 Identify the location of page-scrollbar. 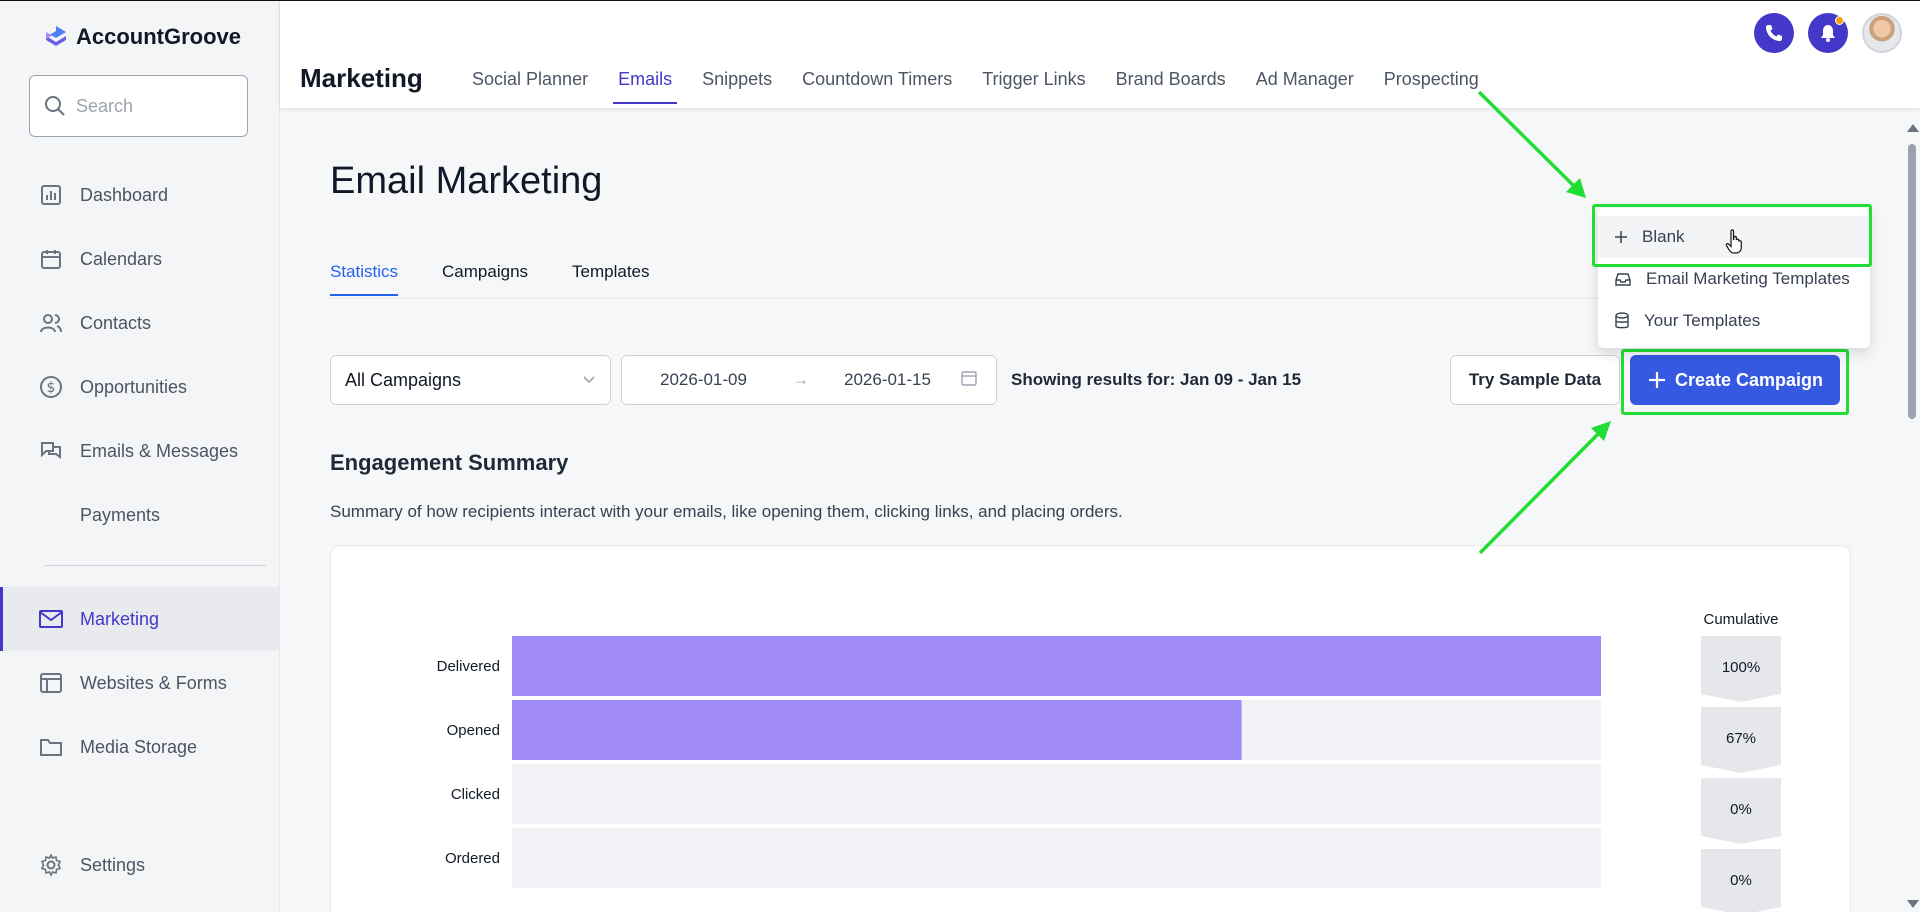
(1912, 516).